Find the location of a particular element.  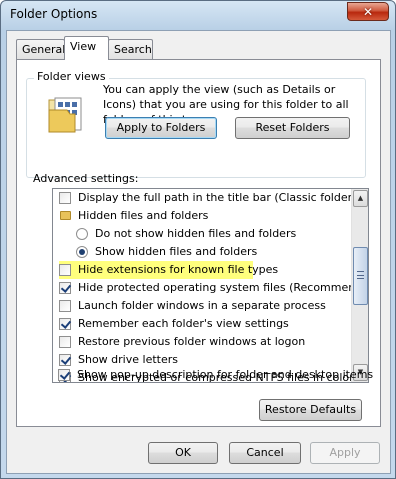

restore-defaults-label: Restore Defaults is located at coordinates (310, 409).